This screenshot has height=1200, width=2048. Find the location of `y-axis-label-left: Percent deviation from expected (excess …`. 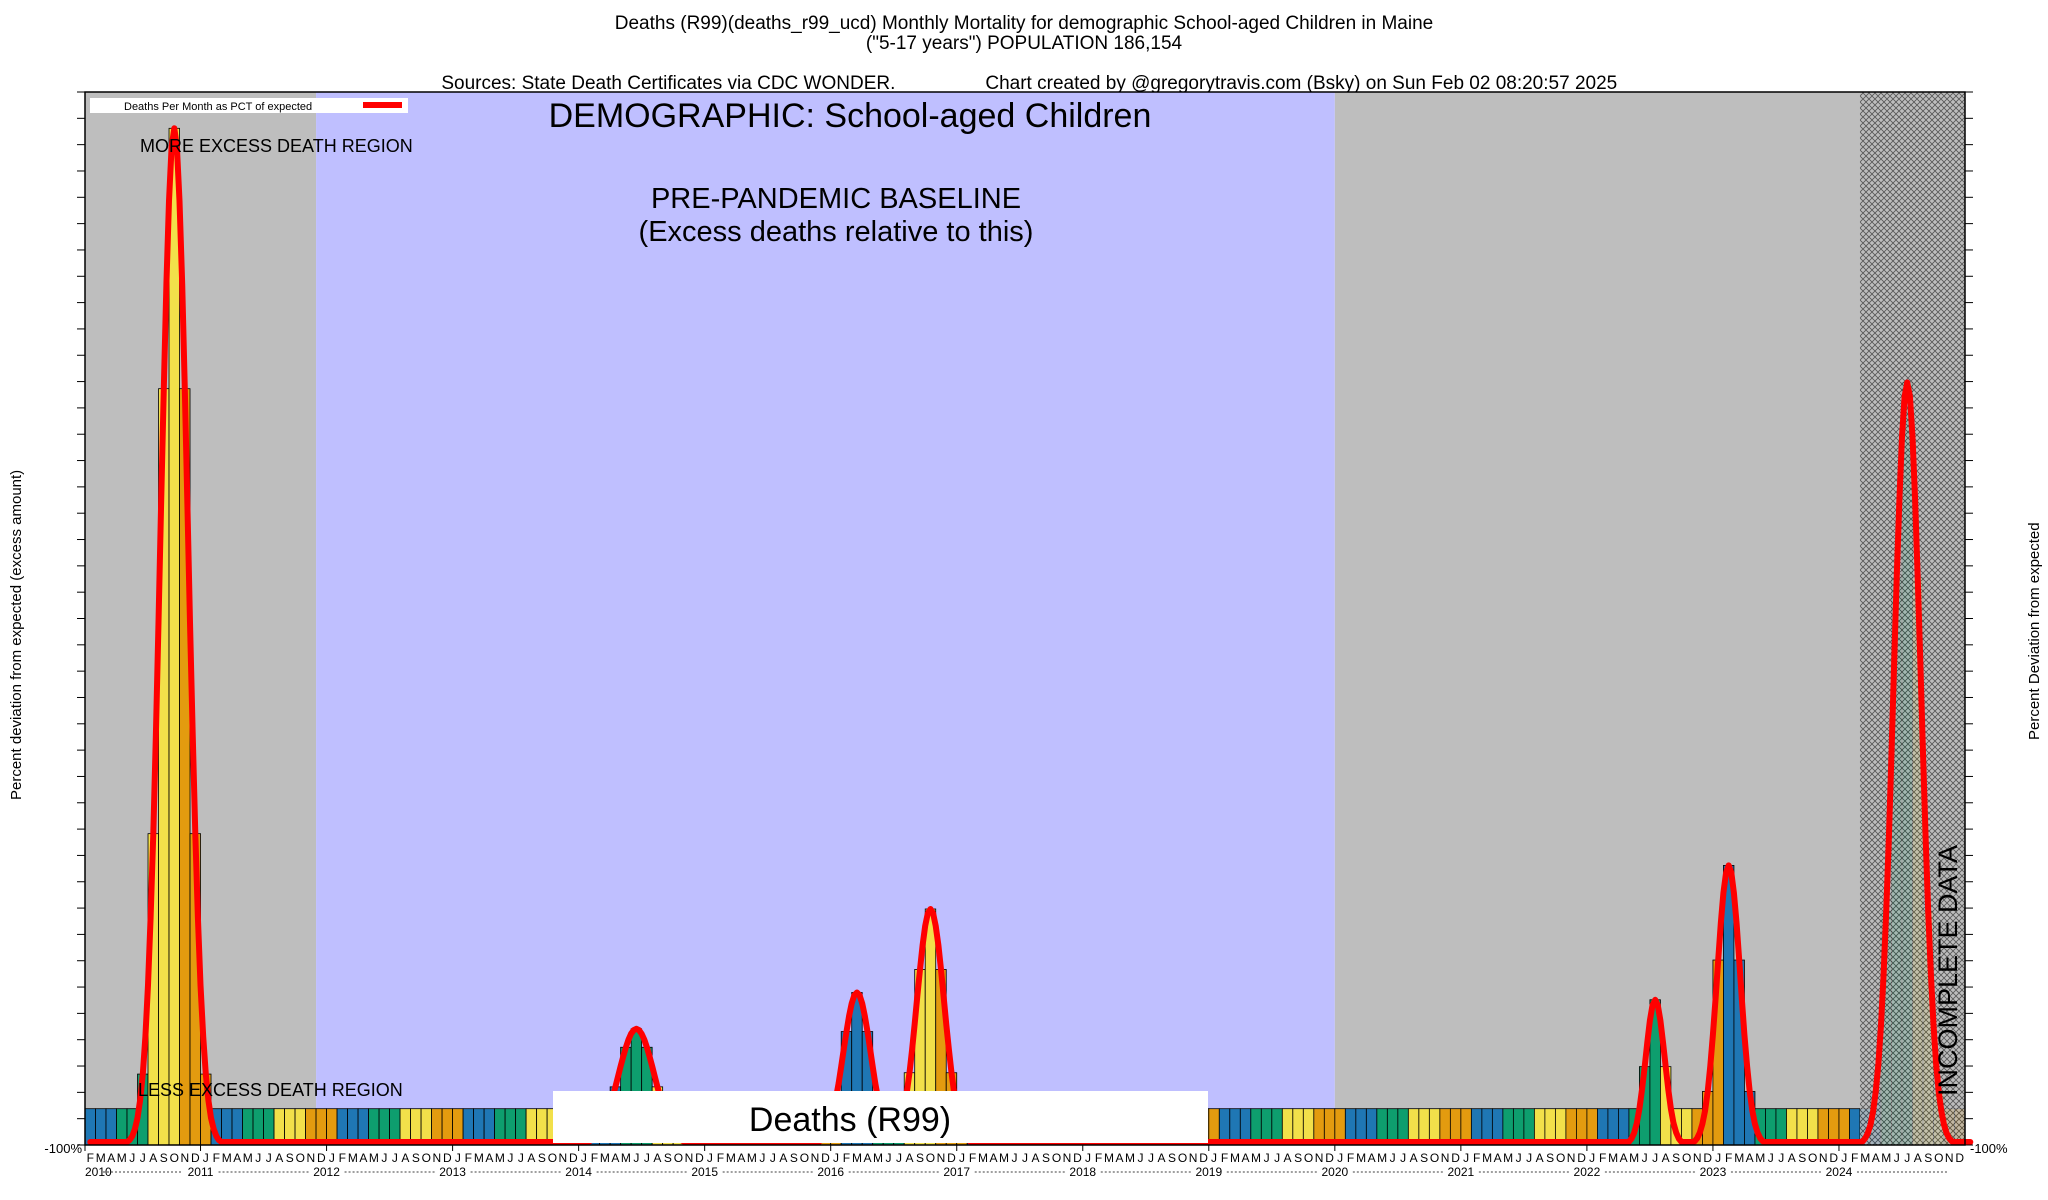

y-axis-label-left: Percent deviation from expected (excess … is located at coordinates (16, 634).